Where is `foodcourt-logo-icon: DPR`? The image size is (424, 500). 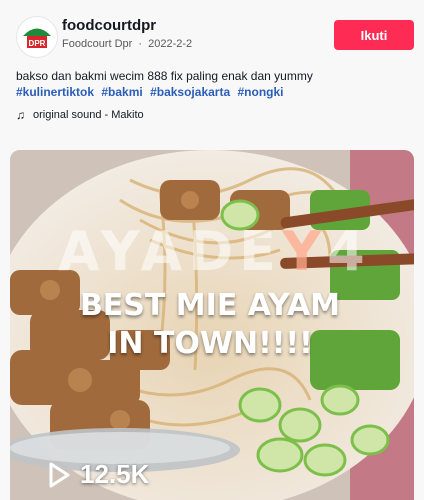
foodcourt-logo-icon: DPR is located at coordinates (37, 38).